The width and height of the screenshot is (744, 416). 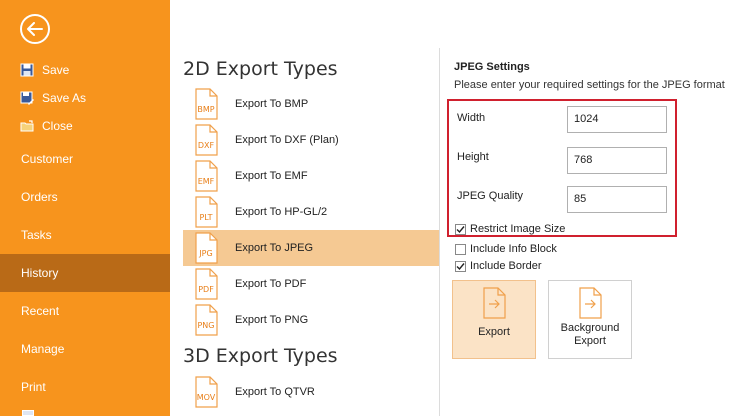 I want to click on folder-close-icon, so click(x=27, y=126).